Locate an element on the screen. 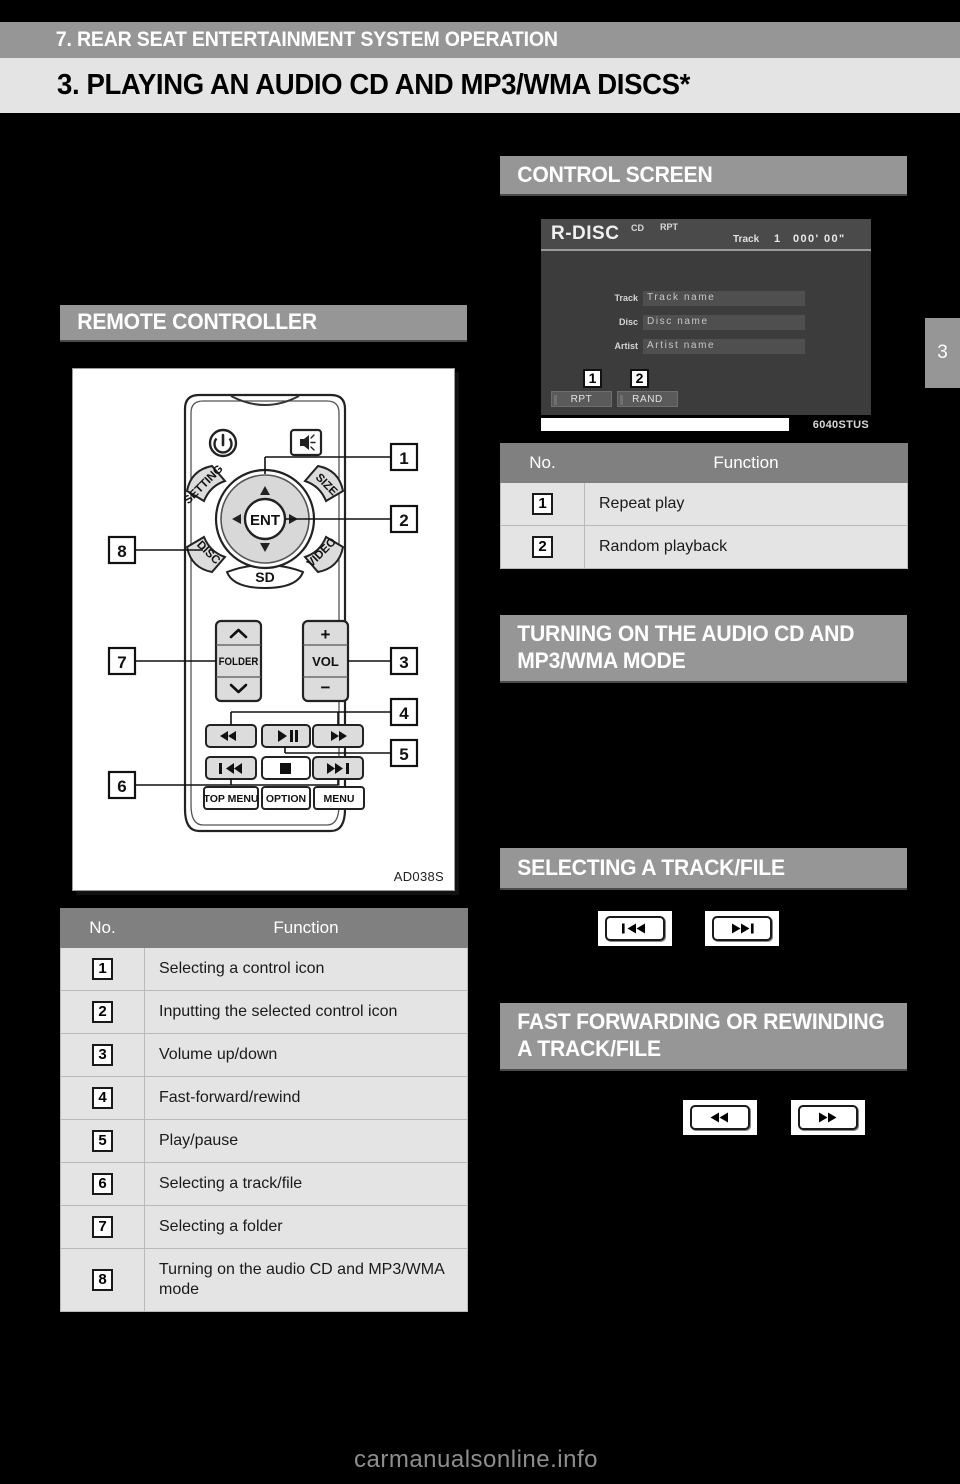 The height and width of the screenshot is (1484, 960). row-number-cell: 7 is located at coordinates (102, 1227).